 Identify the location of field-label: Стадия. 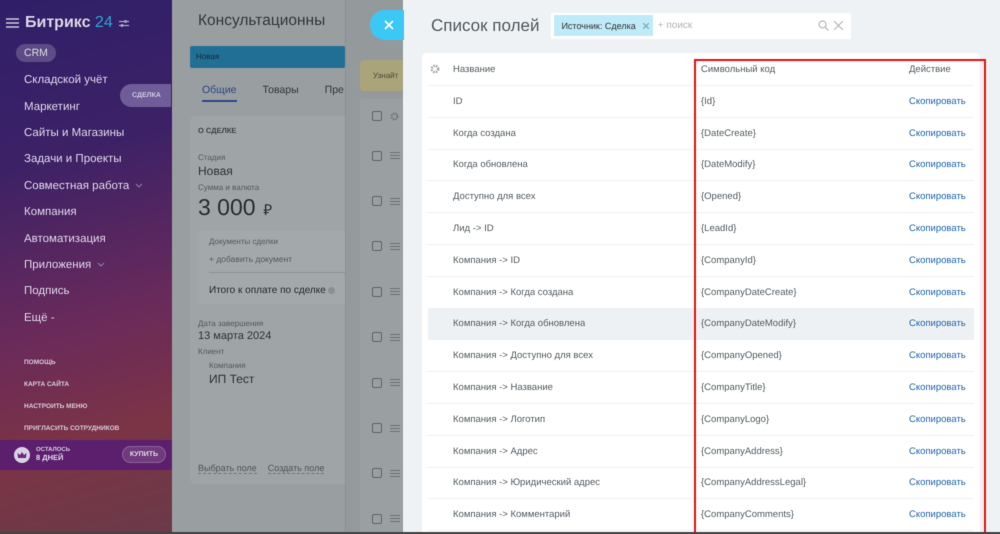
(212, 157).